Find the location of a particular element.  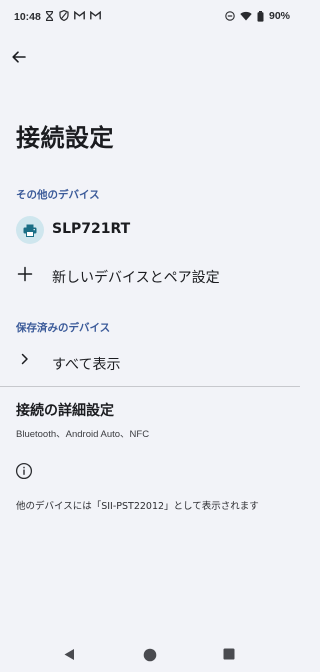

section-header-saved-devices: 保存済みのデバイス is located at coordinates (63, 328).